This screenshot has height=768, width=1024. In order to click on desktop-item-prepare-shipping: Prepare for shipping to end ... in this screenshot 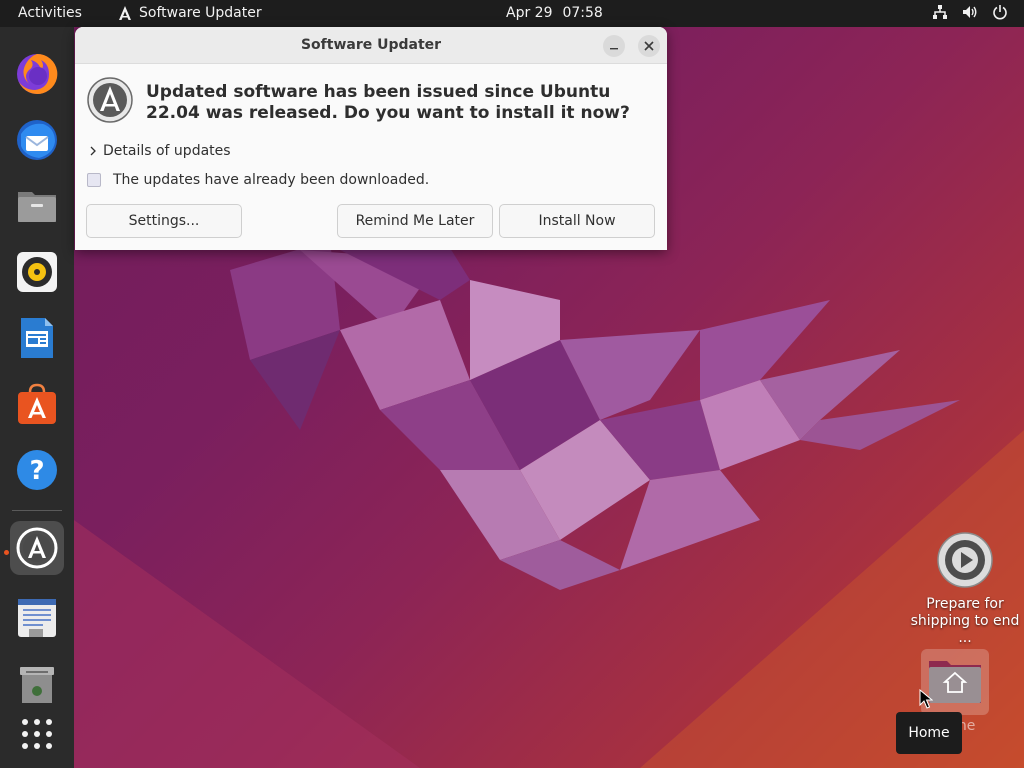, I will do `click(965, 588)`.